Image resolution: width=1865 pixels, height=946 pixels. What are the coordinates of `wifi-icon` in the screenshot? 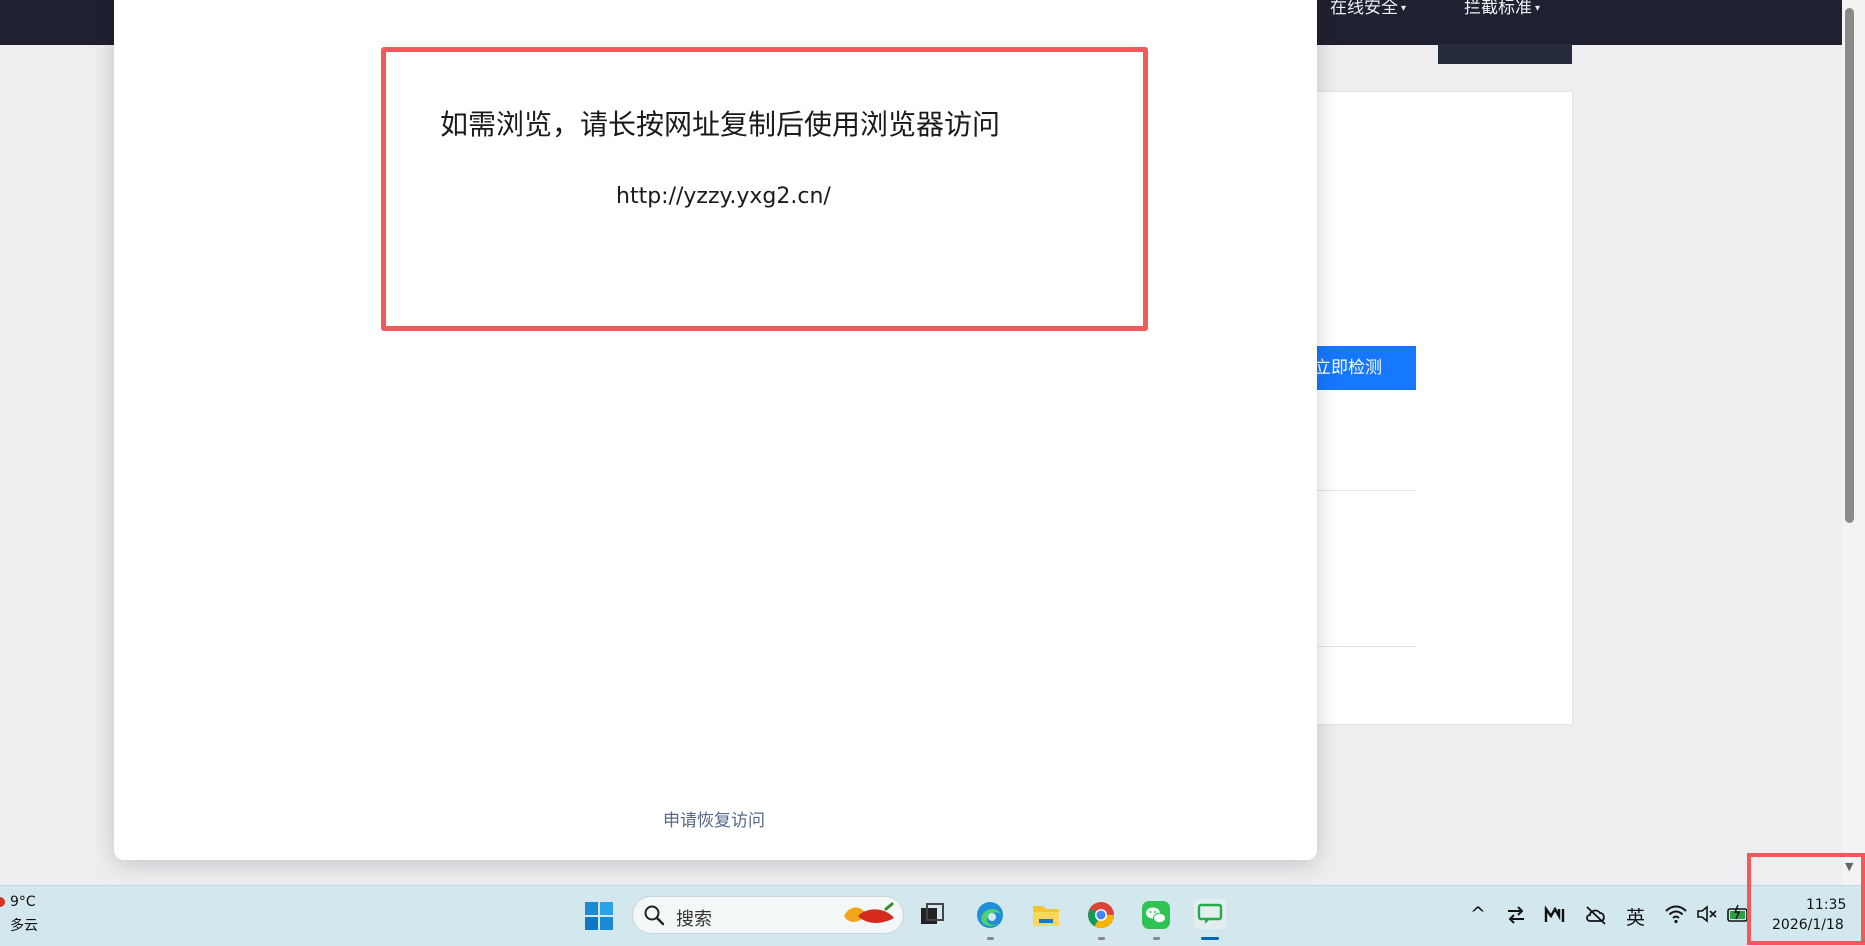 It's located at (1676, 914).